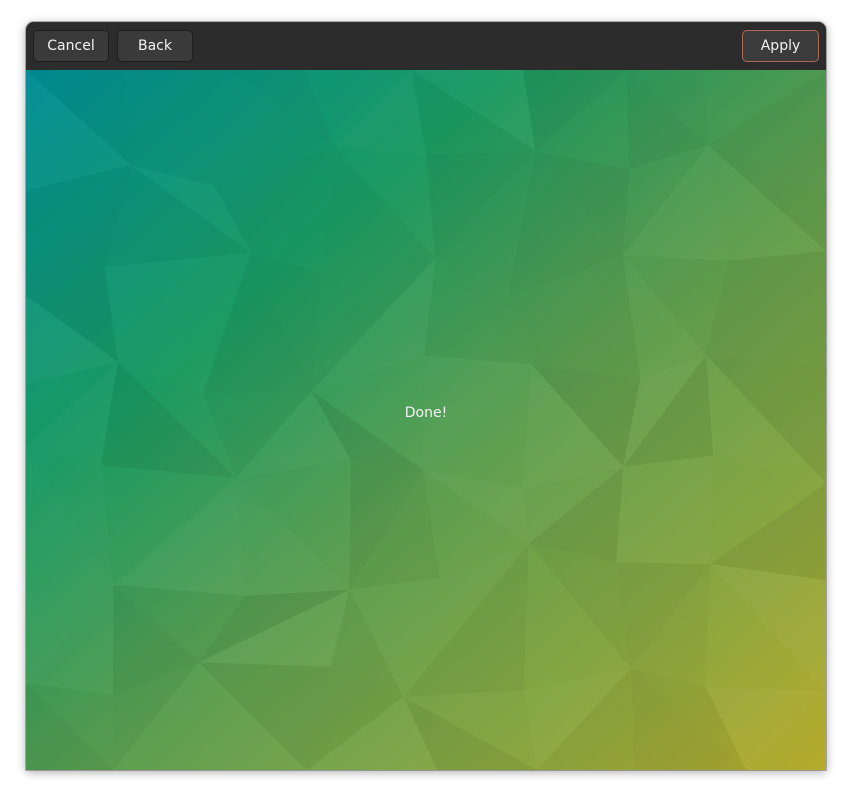 The image size is (852, 799). What do you see at coordinates (426, 46) in the screenshot?
I see `headerbar: Cancel Back Apply` at bounding box center [426, 46].